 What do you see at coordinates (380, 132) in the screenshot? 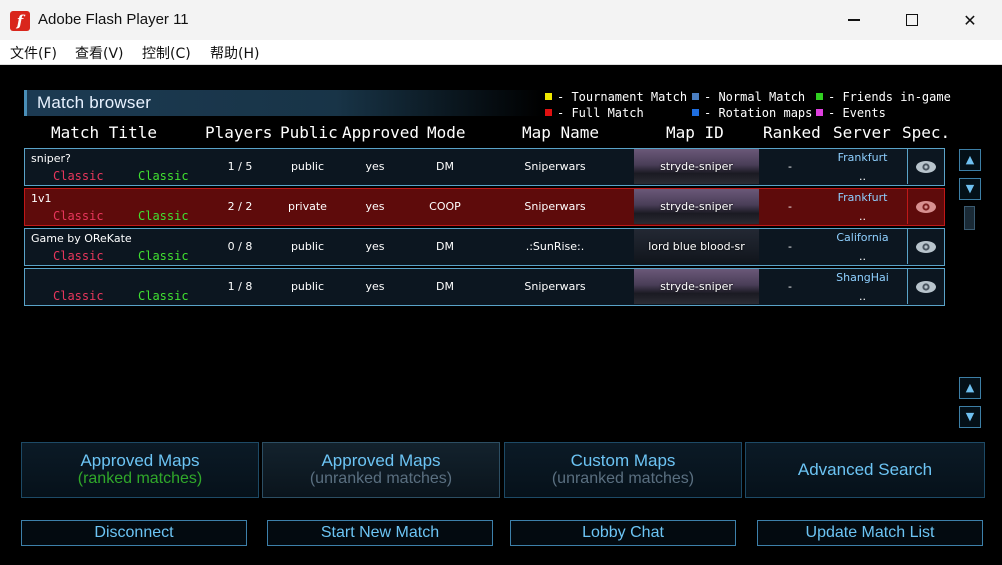
I see `column-approved: Approved` at bounding box center [380, 132].